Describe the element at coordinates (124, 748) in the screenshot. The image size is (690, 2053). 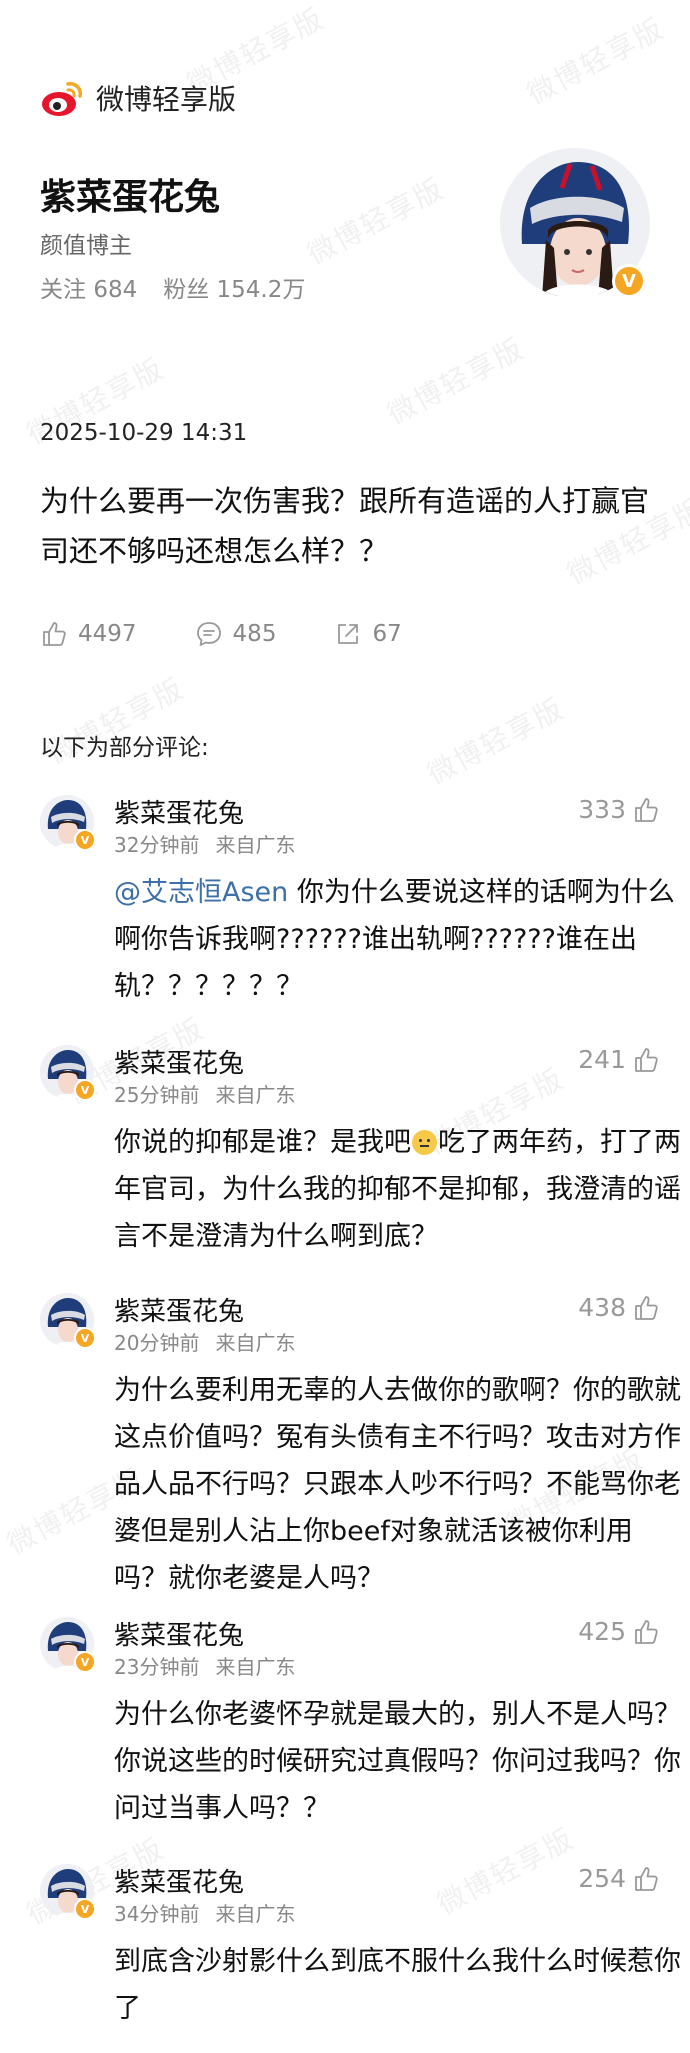
I see `comments-section-title: 以下为部分评论:` at that location.